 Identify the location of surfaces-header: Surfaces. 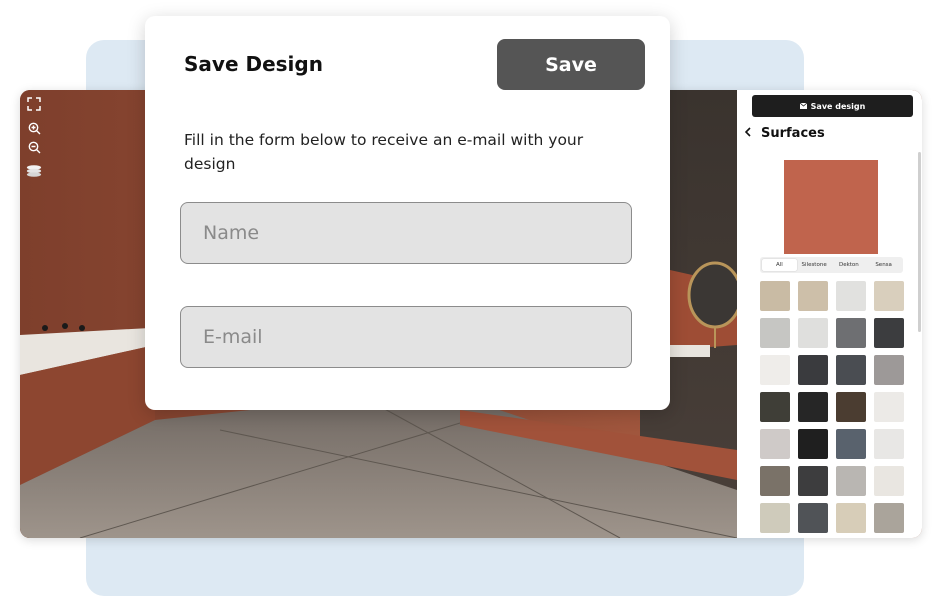
(784, 133).